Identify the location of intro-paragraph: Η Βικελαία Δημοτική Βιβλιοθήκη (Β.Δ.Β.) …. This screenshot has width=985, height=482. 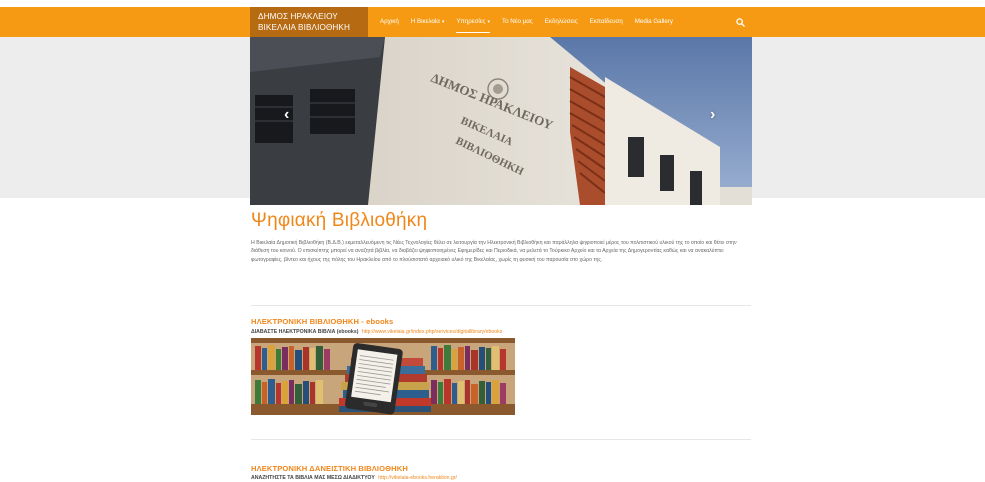
(494, 251).